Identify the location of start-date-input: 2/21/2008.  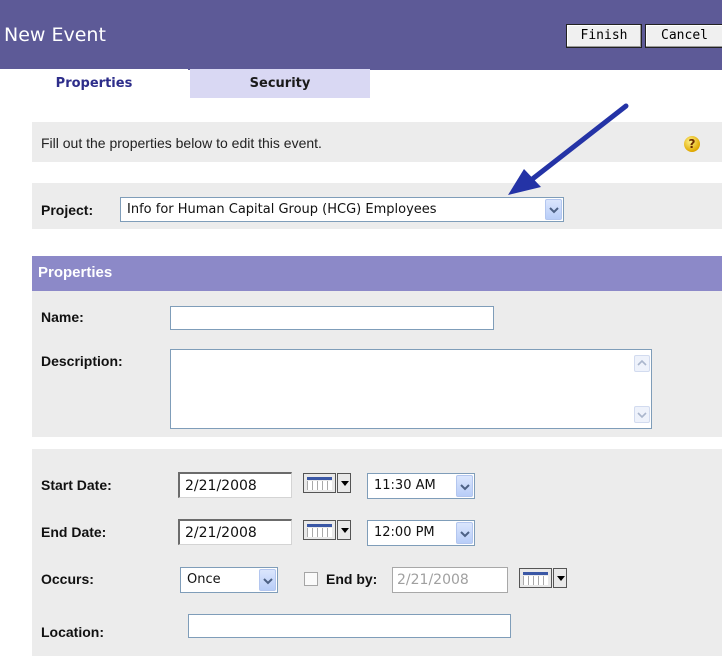
(235, 485).